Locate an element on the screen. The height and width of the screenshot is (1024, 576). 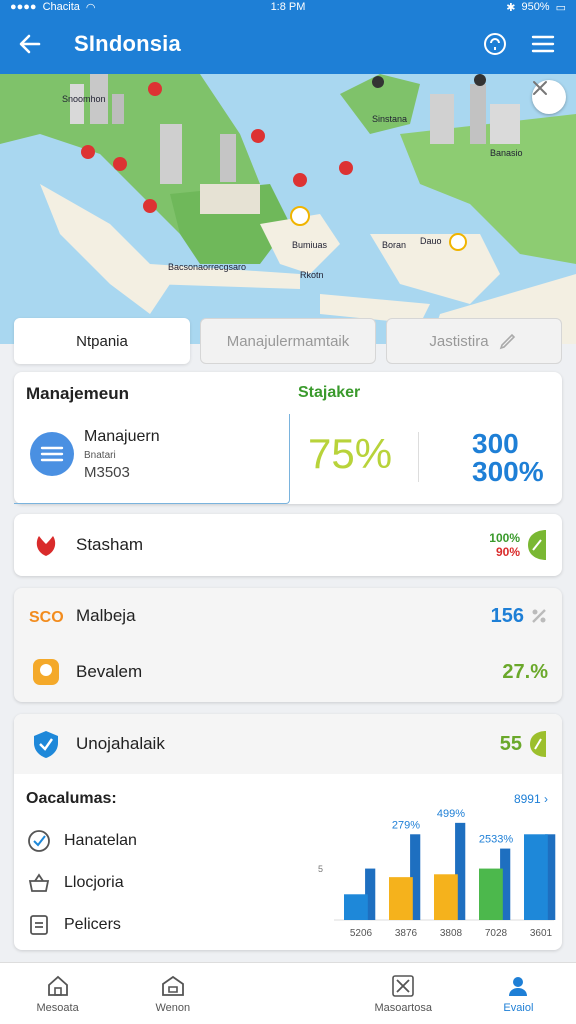
page-title: SIndonsia is located at coordinates (127, 43).